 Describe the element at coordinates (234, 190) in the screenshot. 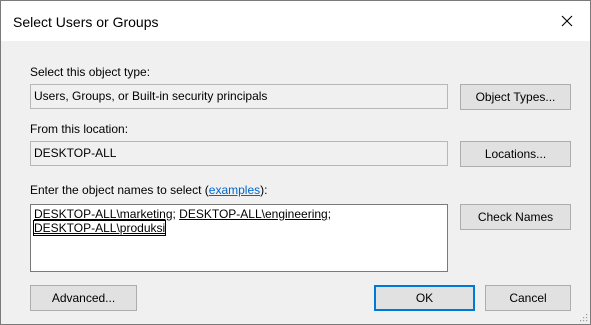

I see `examples-link: examples` at that location.